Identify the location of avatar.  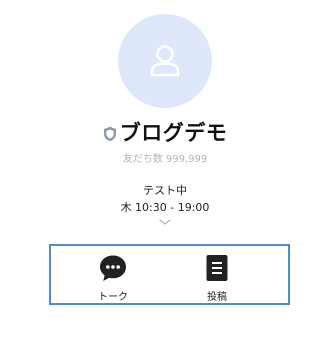
(165, 61).